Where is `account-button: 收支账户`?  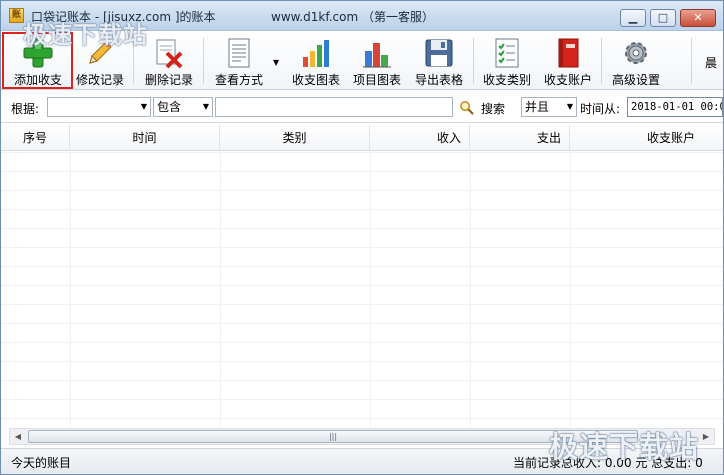
account-button: 收支账户 is located at coordinates (568, 61).